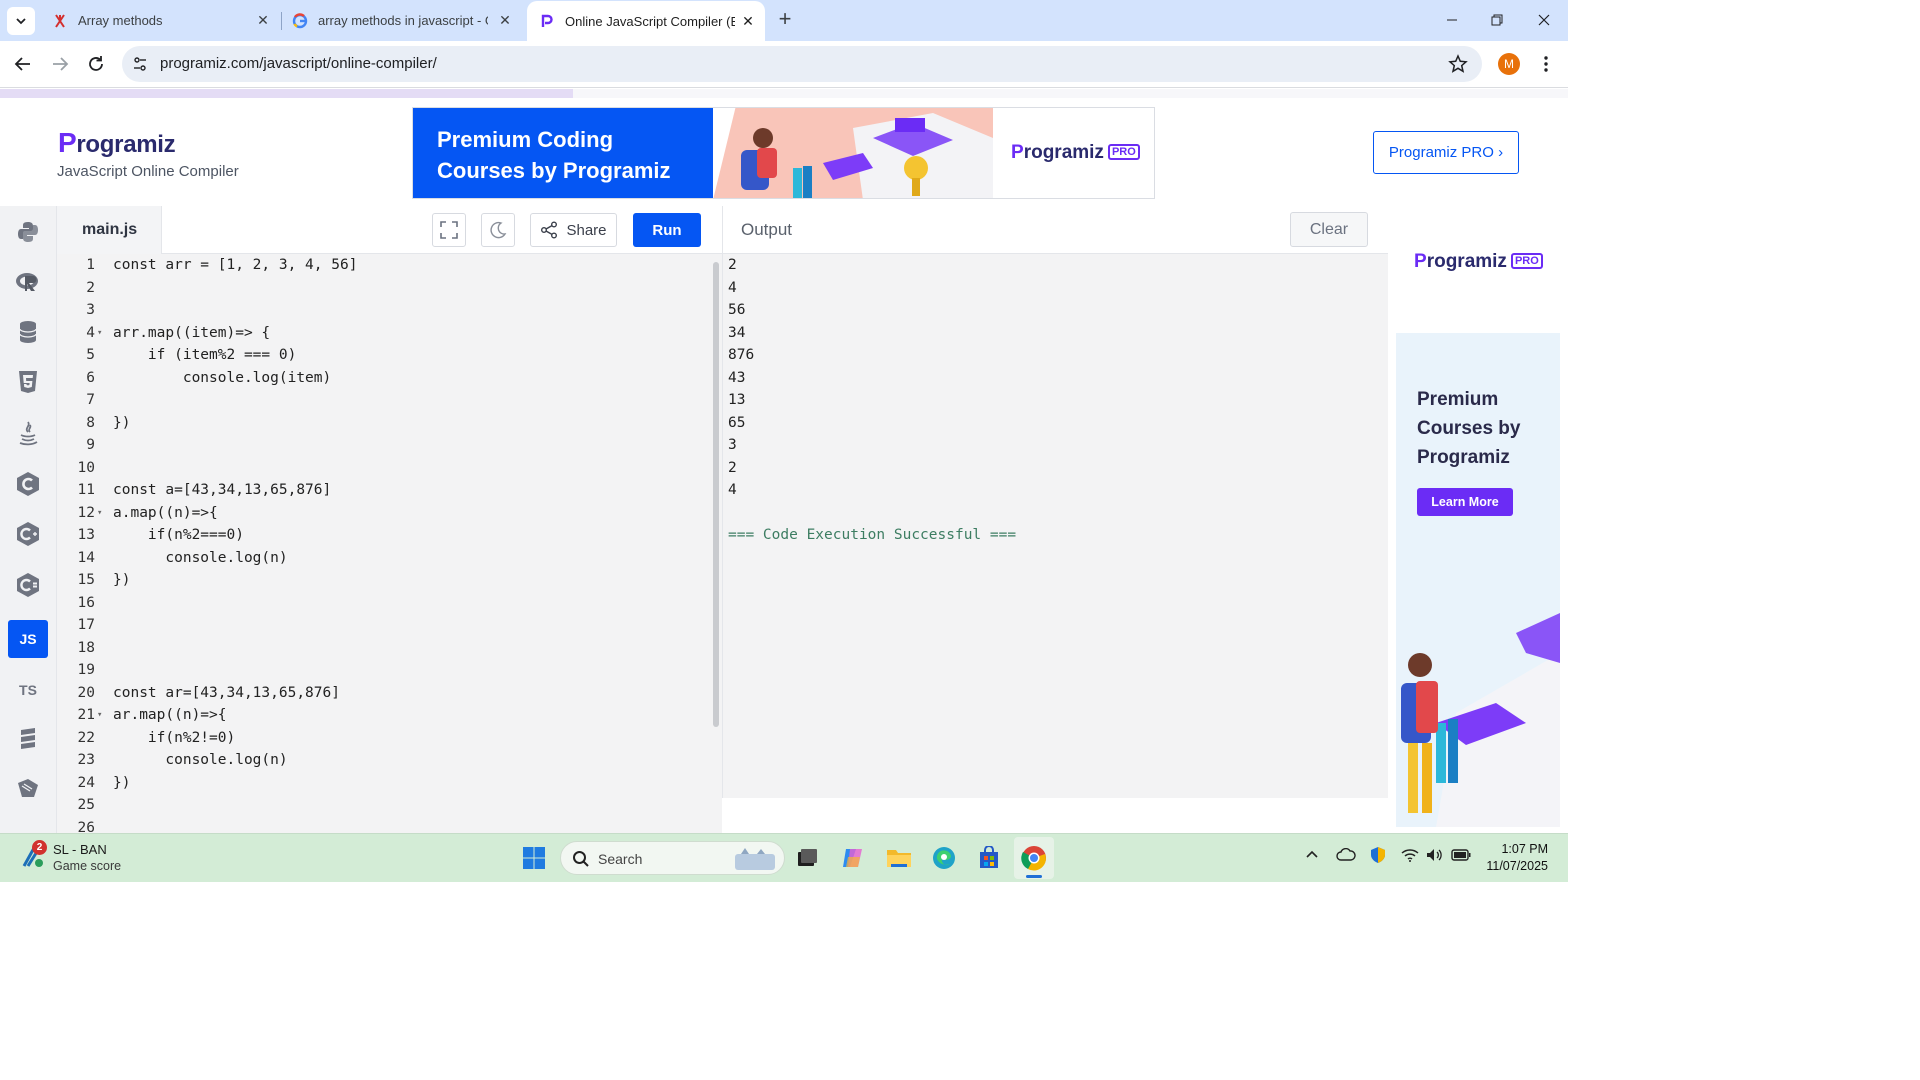  I want to click on file-explorer-button, so click(899, 858).